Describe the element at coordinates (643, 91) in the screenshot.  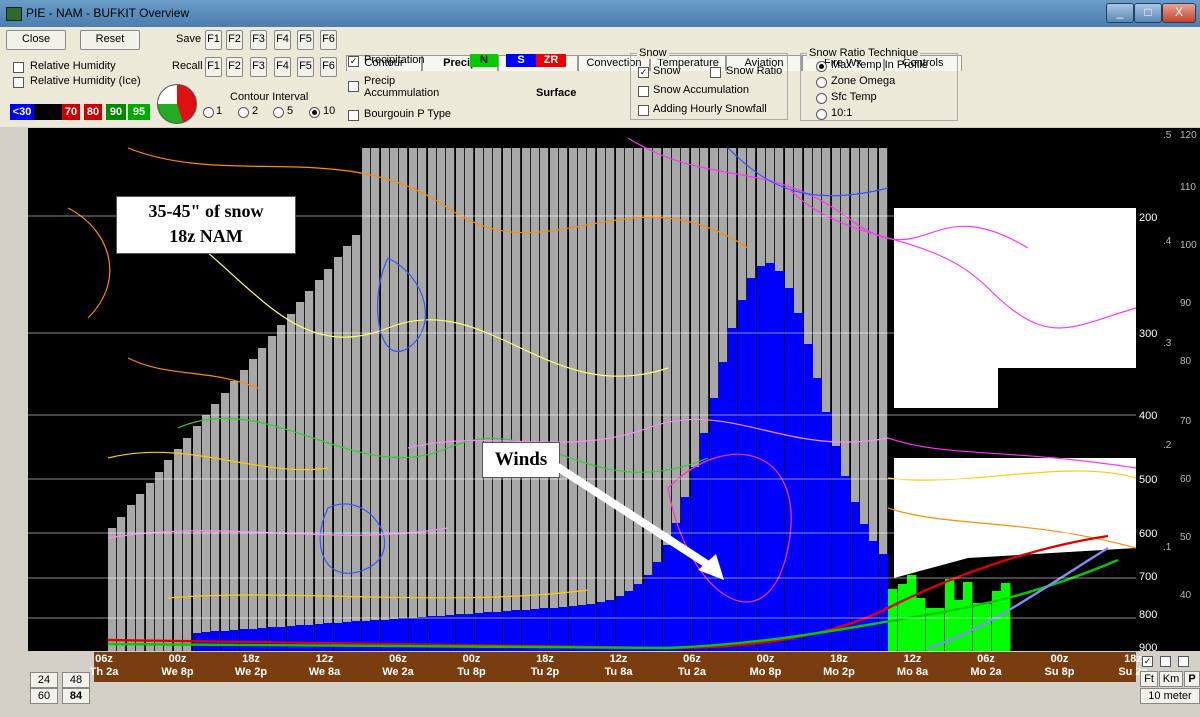
I see `snow-accum-checkbox` at that location.